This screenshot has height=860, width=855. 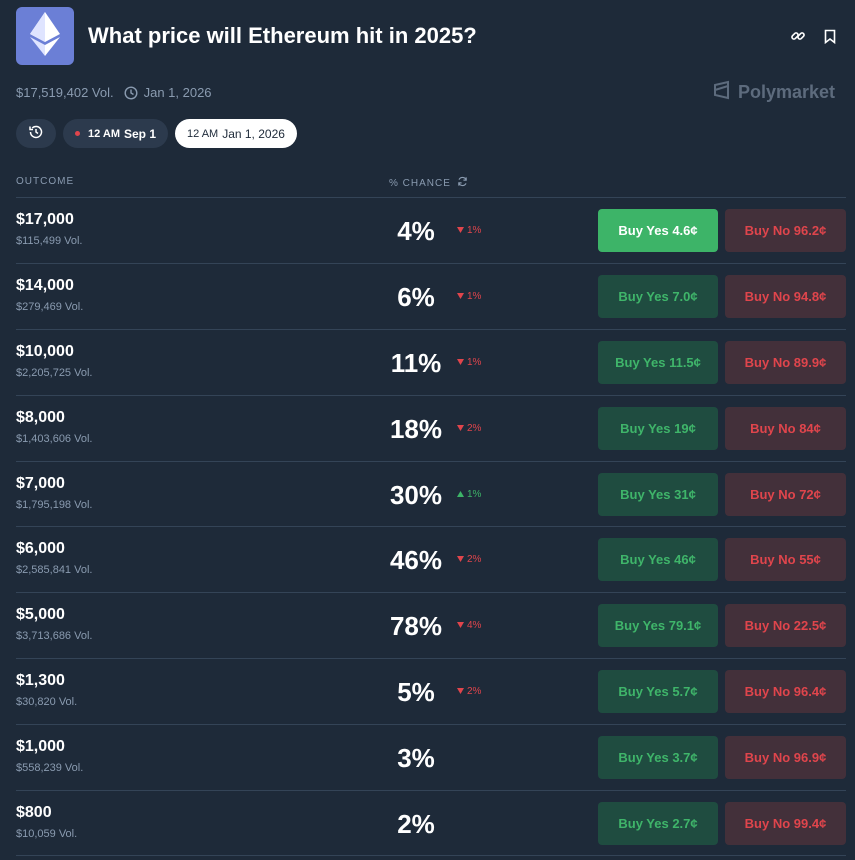 What do you see at coordinates (658, 428) in the screenshot?
I see `buy-yes-button: Buy Yes 19¢` at bounding box center [658, 428].